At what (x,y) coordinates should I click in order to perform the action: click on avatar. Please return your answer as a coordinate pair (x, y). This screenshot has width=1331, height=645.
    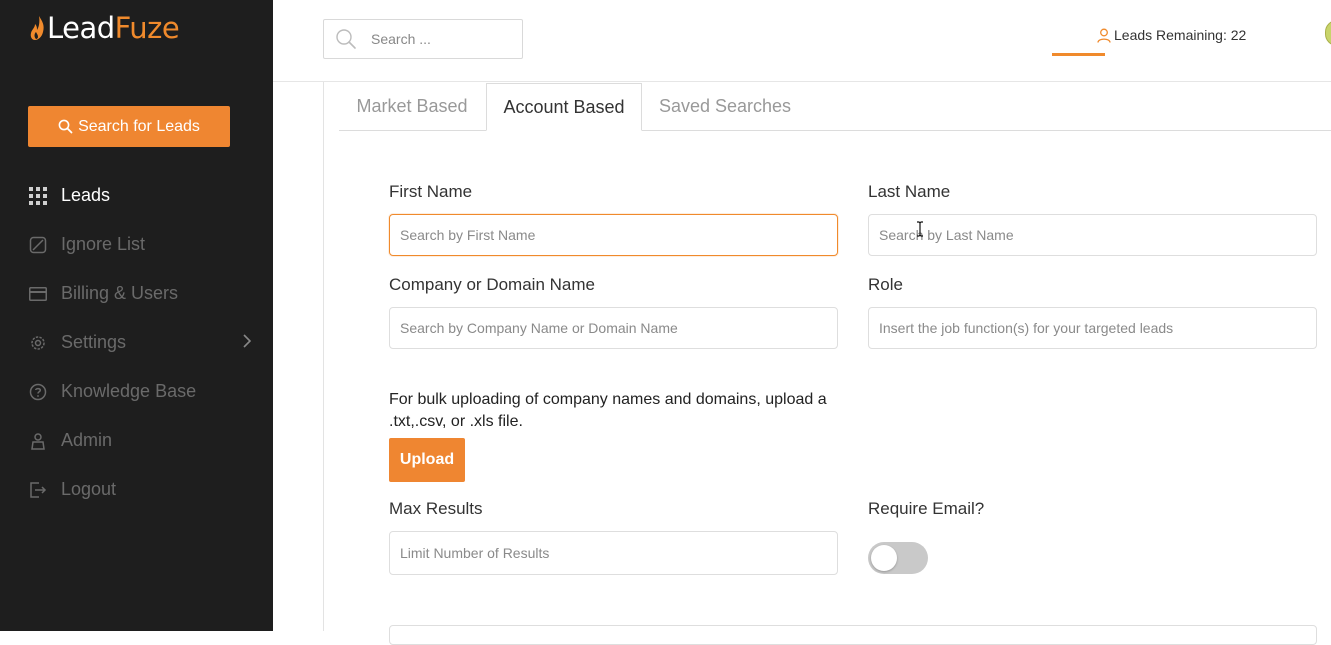
    Looking at the image, I should click on (1328, 33).